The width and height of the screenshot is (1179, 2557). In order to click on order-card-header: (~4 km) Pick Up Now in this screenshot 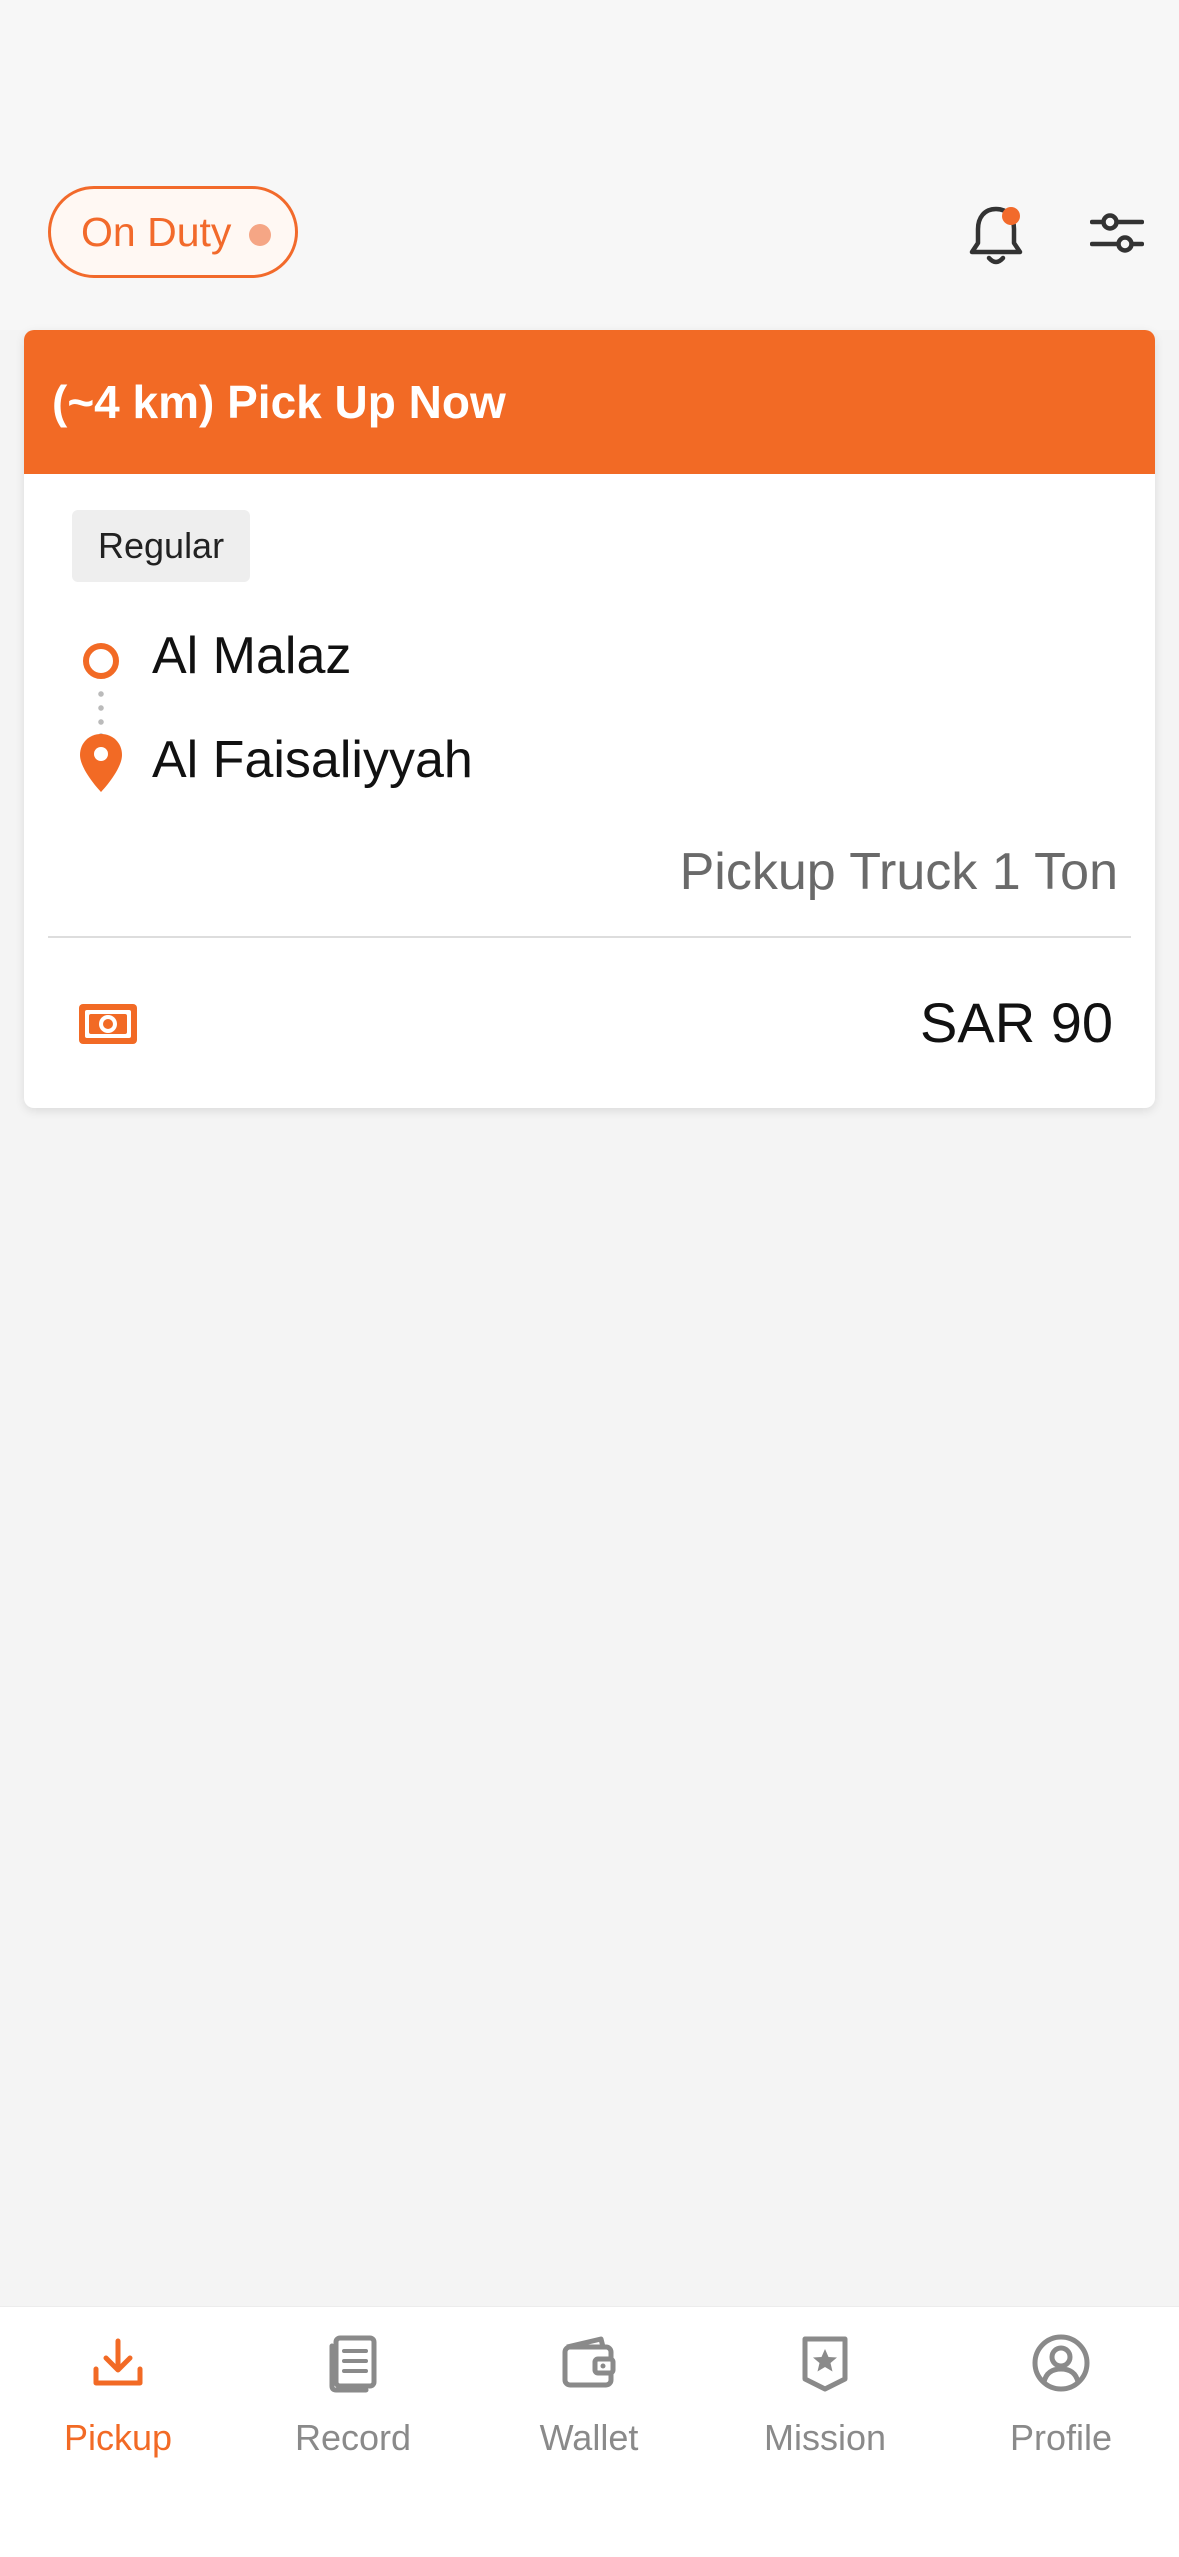, I will do `click(589, 402)`.